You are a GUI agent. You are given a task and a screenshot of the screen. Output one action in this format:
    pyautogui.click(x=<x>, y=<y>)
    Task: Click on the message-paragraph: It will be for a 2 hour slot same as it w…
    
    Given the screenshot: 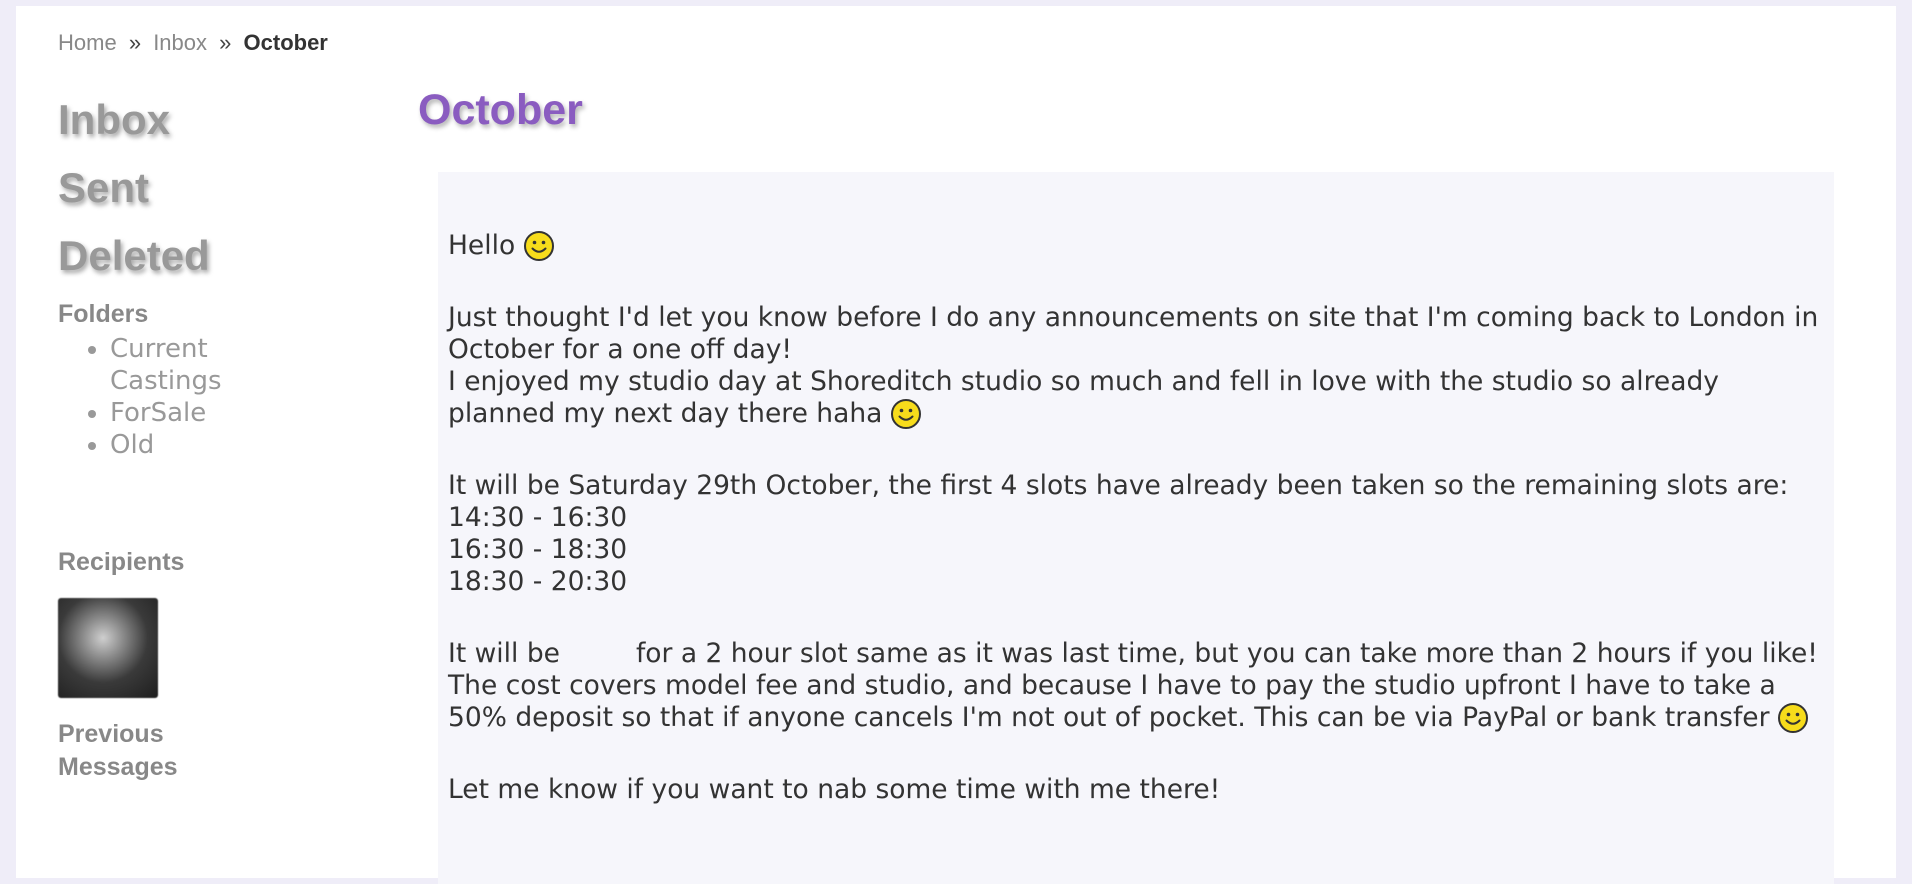 What is the action you would take?
    pyautogui.click(x=1138, y=686)
    